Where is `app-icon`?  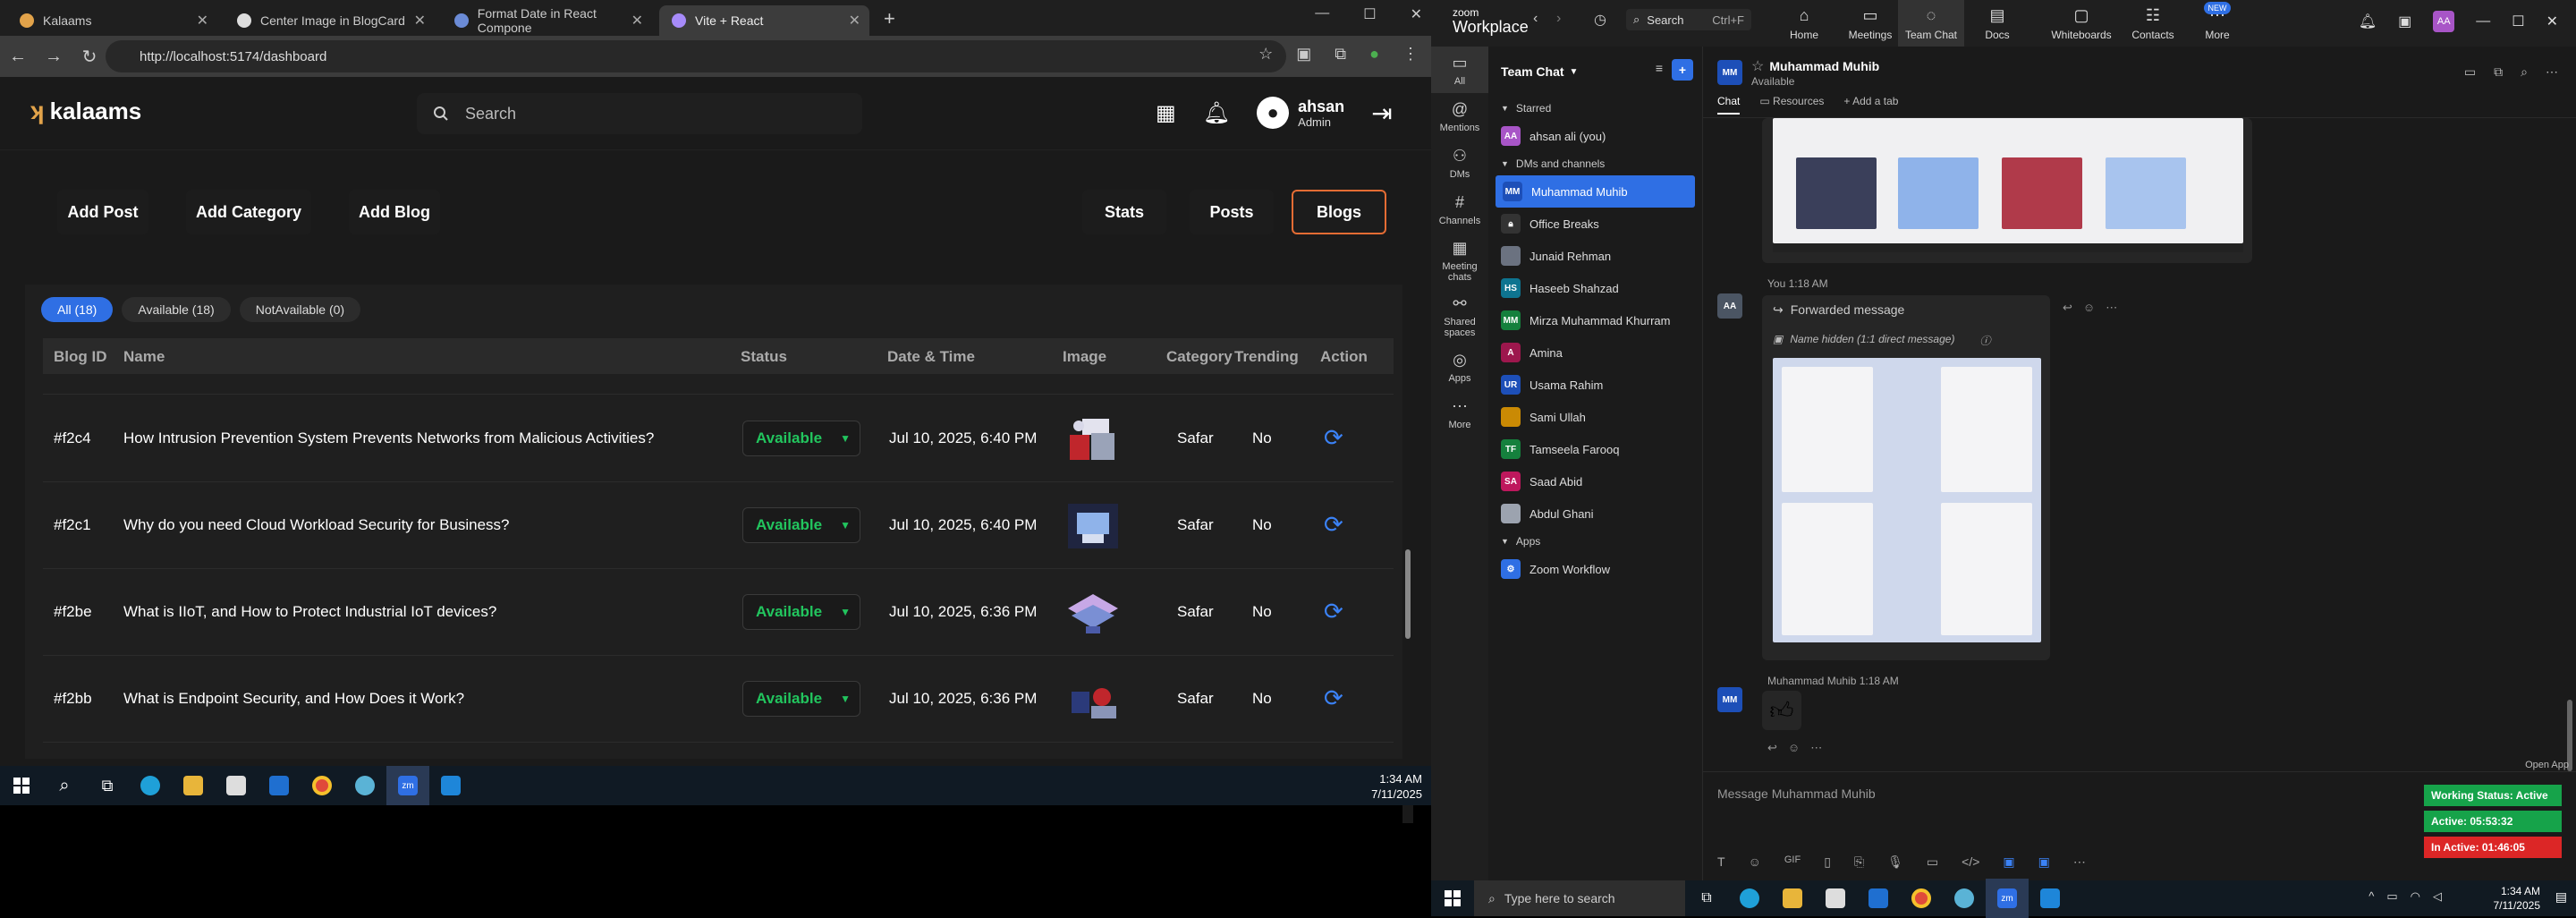 app-icon is located at coordinates (1964, 898).